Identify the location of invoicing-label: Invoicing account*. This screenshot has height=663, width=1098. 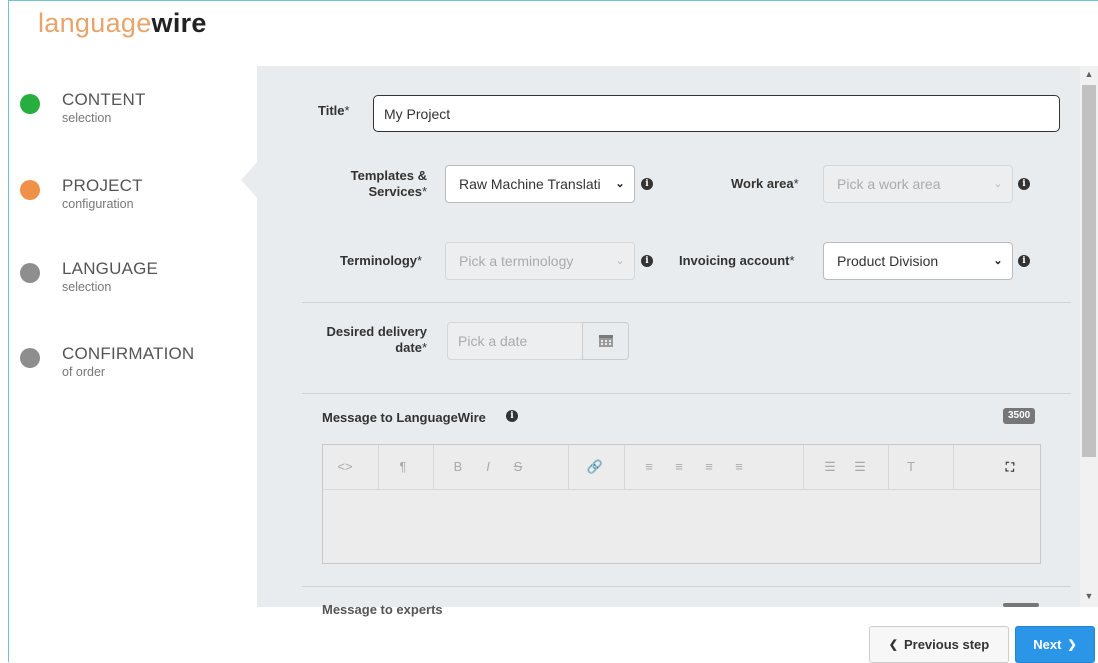
(737, 260).